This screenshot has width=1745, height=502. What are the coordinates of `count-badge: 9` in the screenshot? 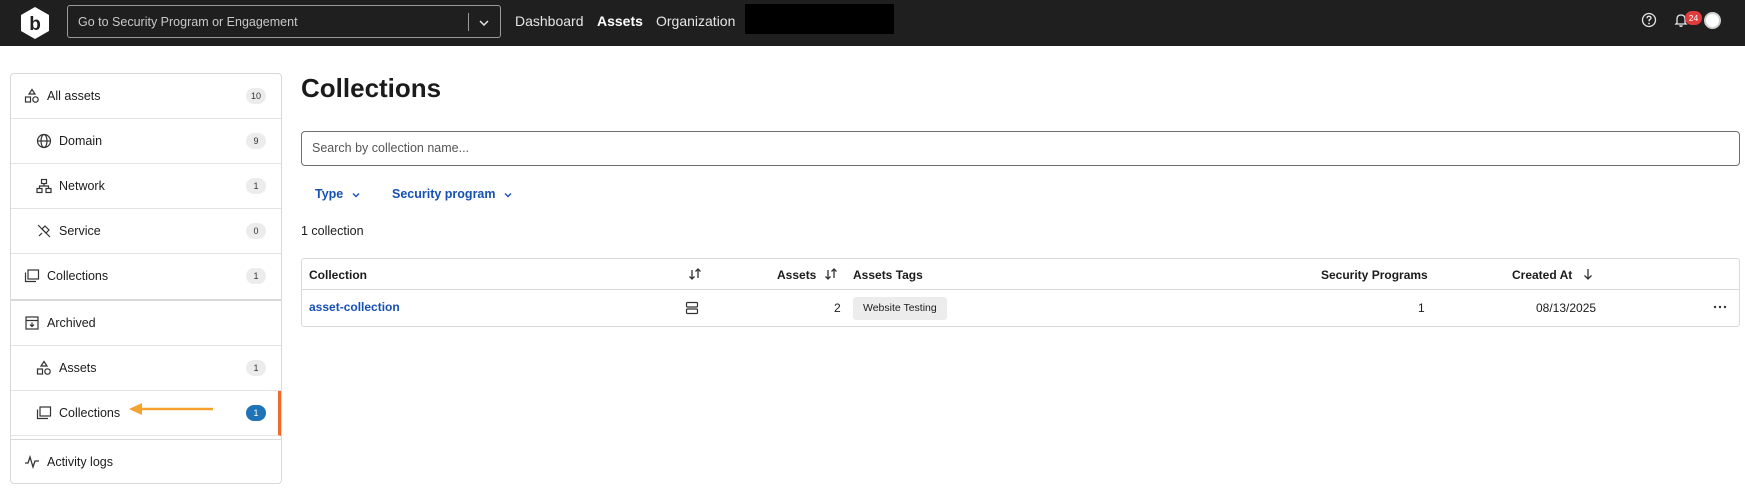 It's located at (256, 141).